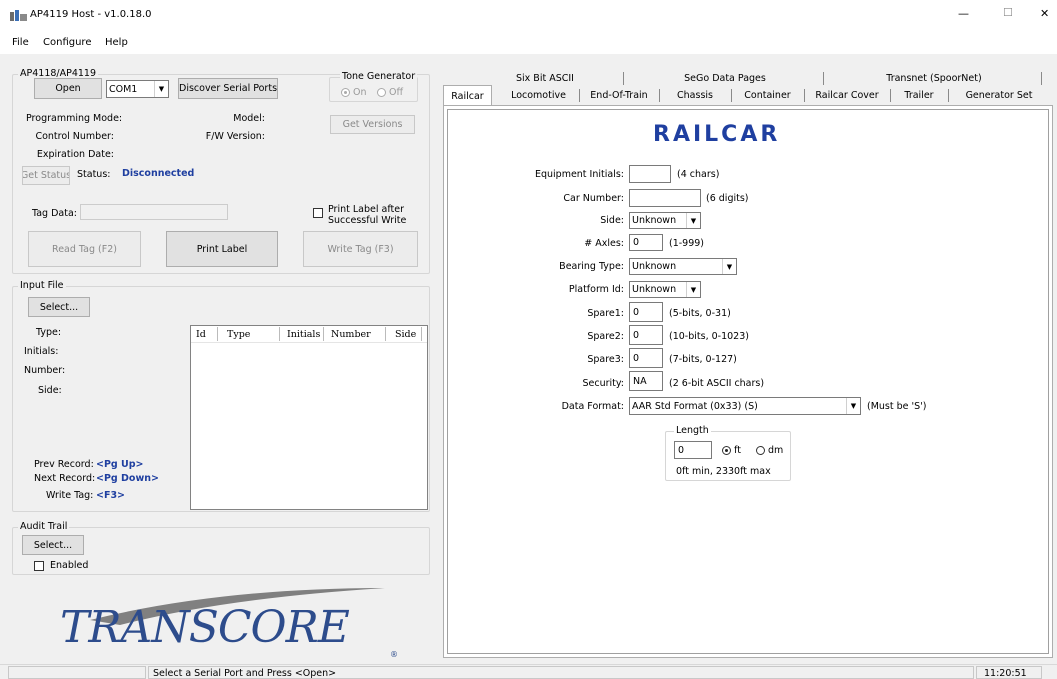  What do you see at coordinates (69, 565) in the screenshot?
I see `audit-enabled-label: Enabled` at bounding box center [69, 565].